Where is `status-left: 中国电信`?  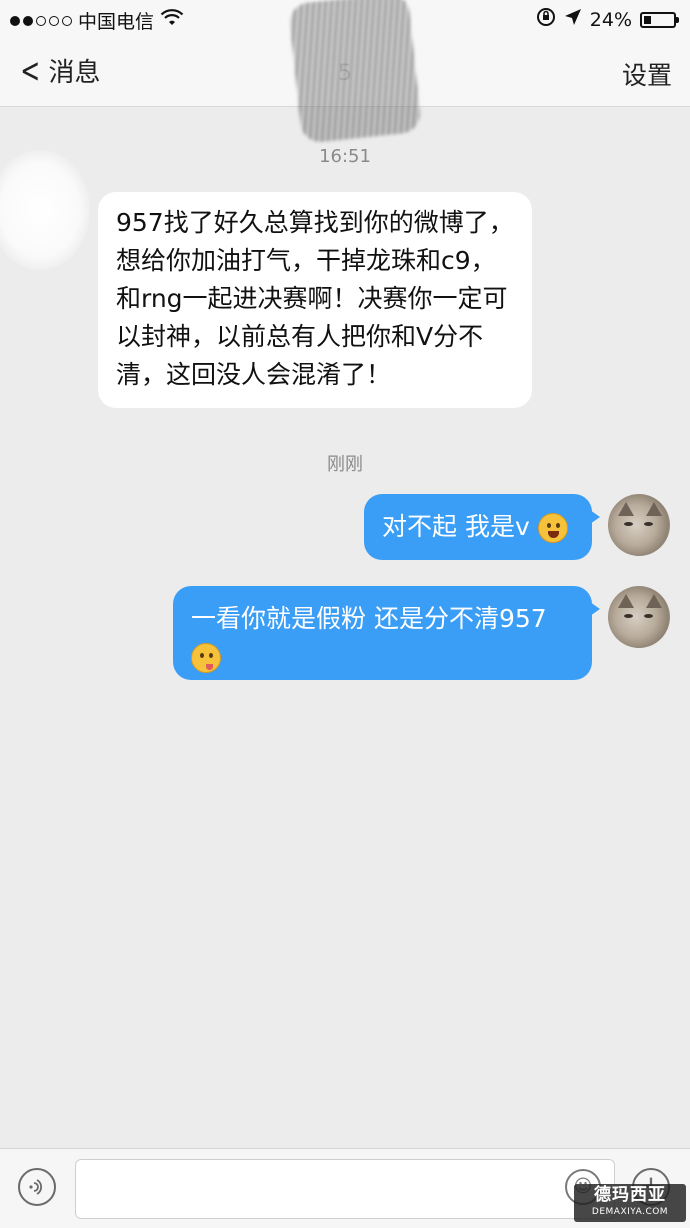 status-left: 中国电信 is located at coordinates (97, 20).